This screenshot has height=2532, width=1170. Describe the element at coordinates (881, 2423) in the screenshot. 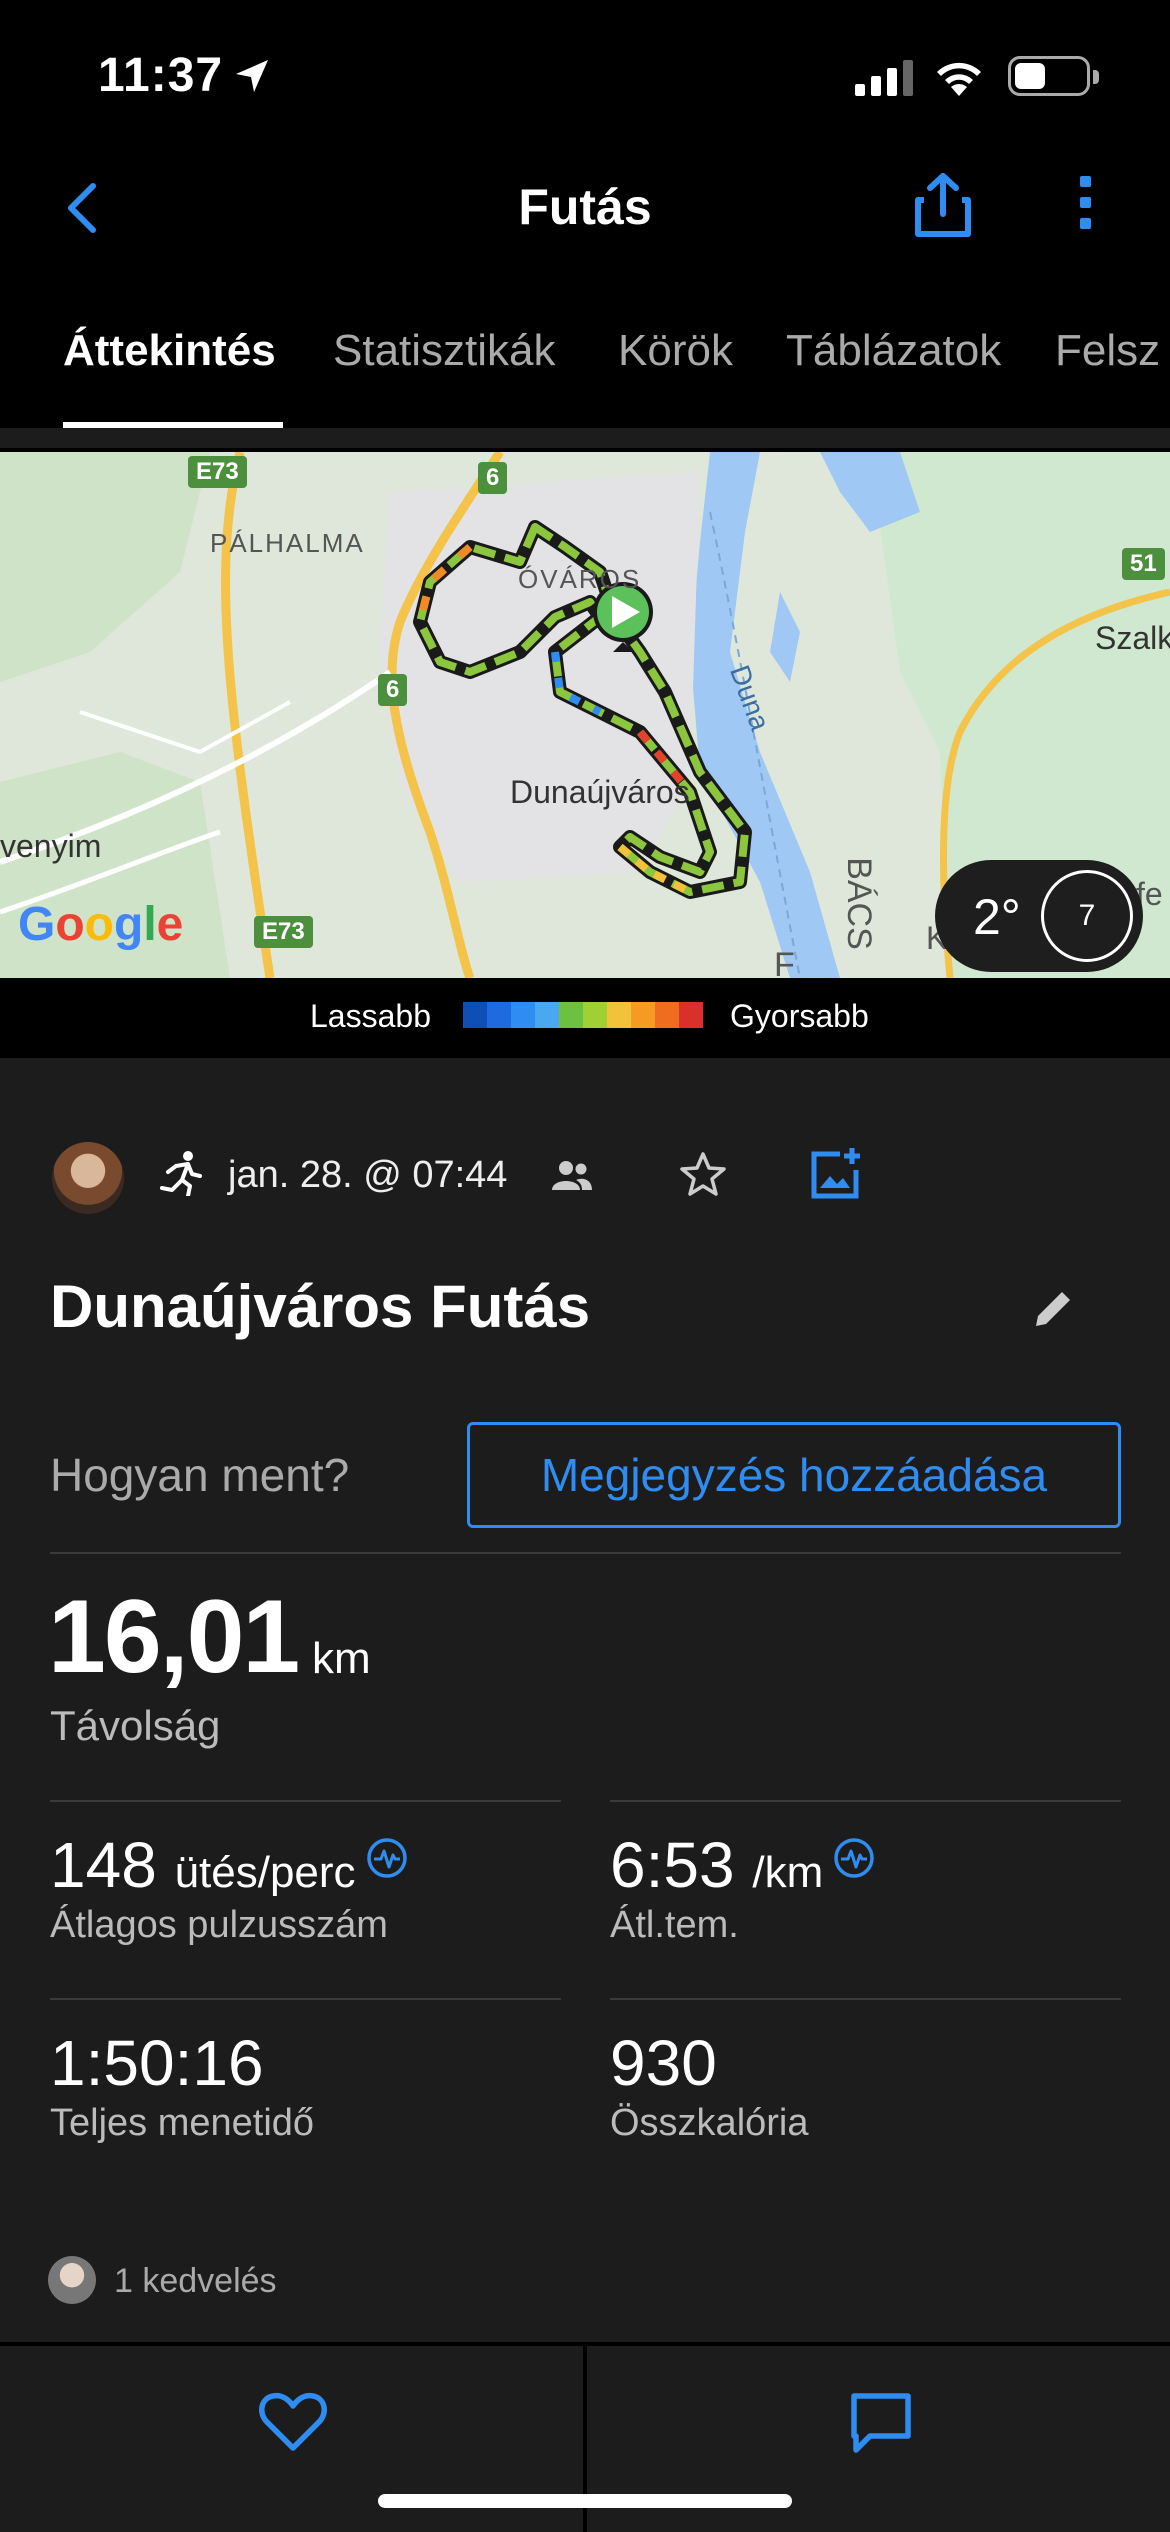

I see `comment-icon` at that location.